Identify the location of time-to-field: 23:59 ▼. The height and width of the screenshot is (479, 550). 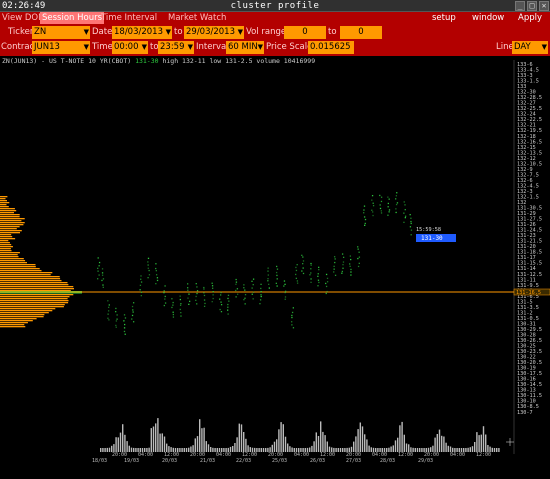
(176, 47).